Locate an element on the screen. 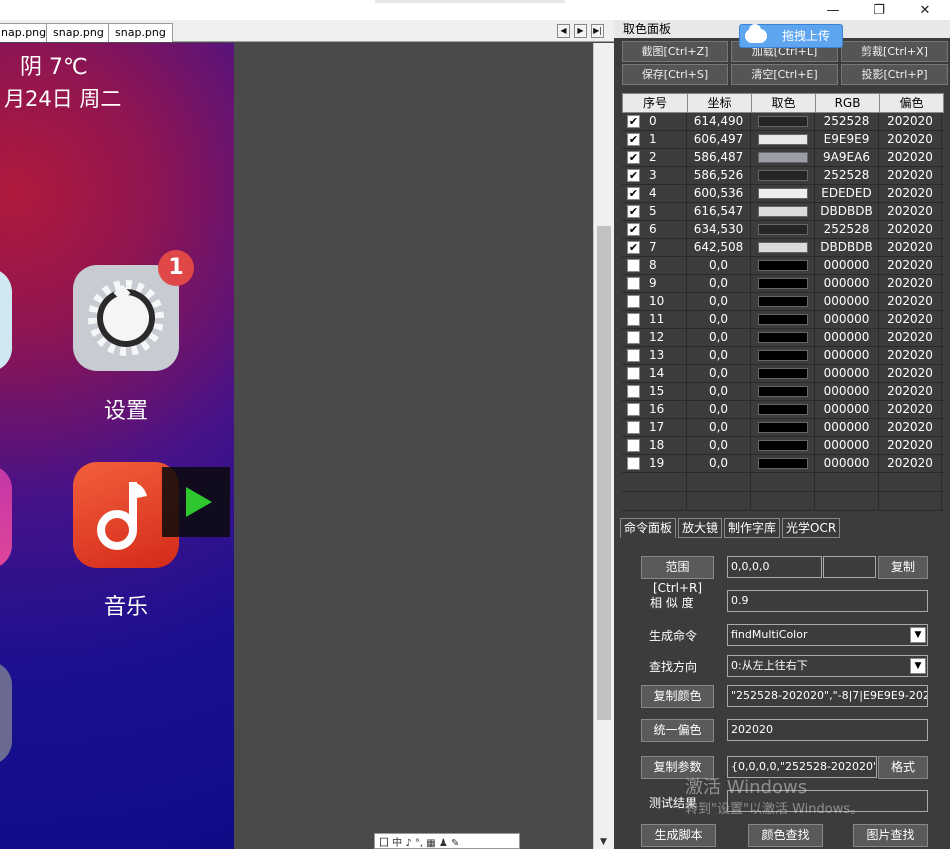 This screenshot has height=849, width=950. table-row: 16 0,0 000000 202020 is located at coordinates (783, 410).